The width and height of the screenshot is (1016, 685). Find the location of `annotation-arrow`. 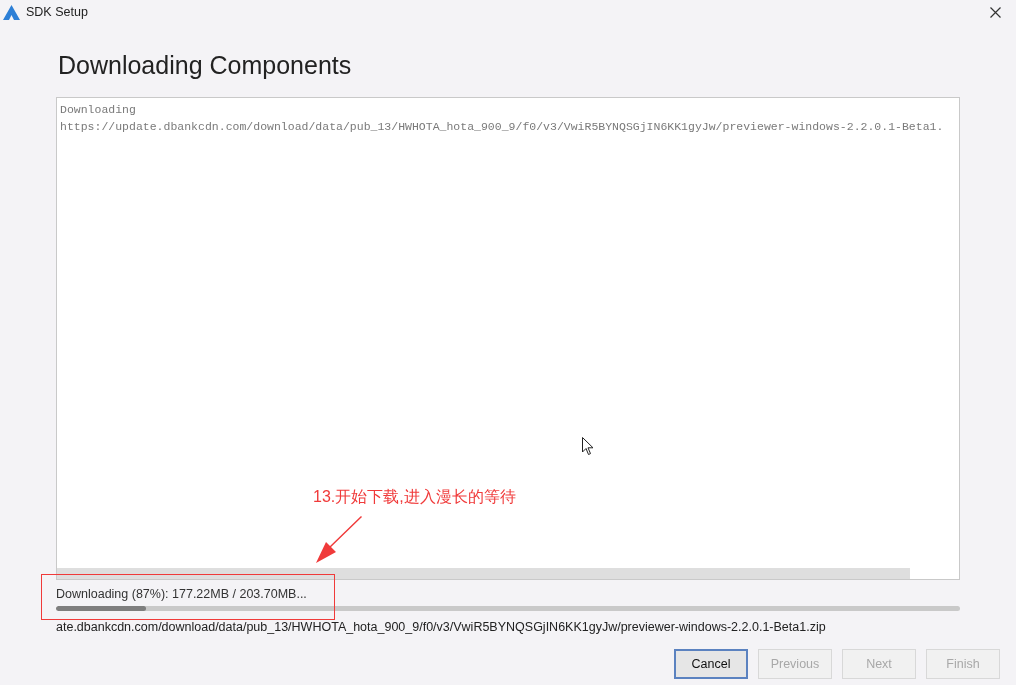

annotation-arrow is located at coordinates (340, 540).